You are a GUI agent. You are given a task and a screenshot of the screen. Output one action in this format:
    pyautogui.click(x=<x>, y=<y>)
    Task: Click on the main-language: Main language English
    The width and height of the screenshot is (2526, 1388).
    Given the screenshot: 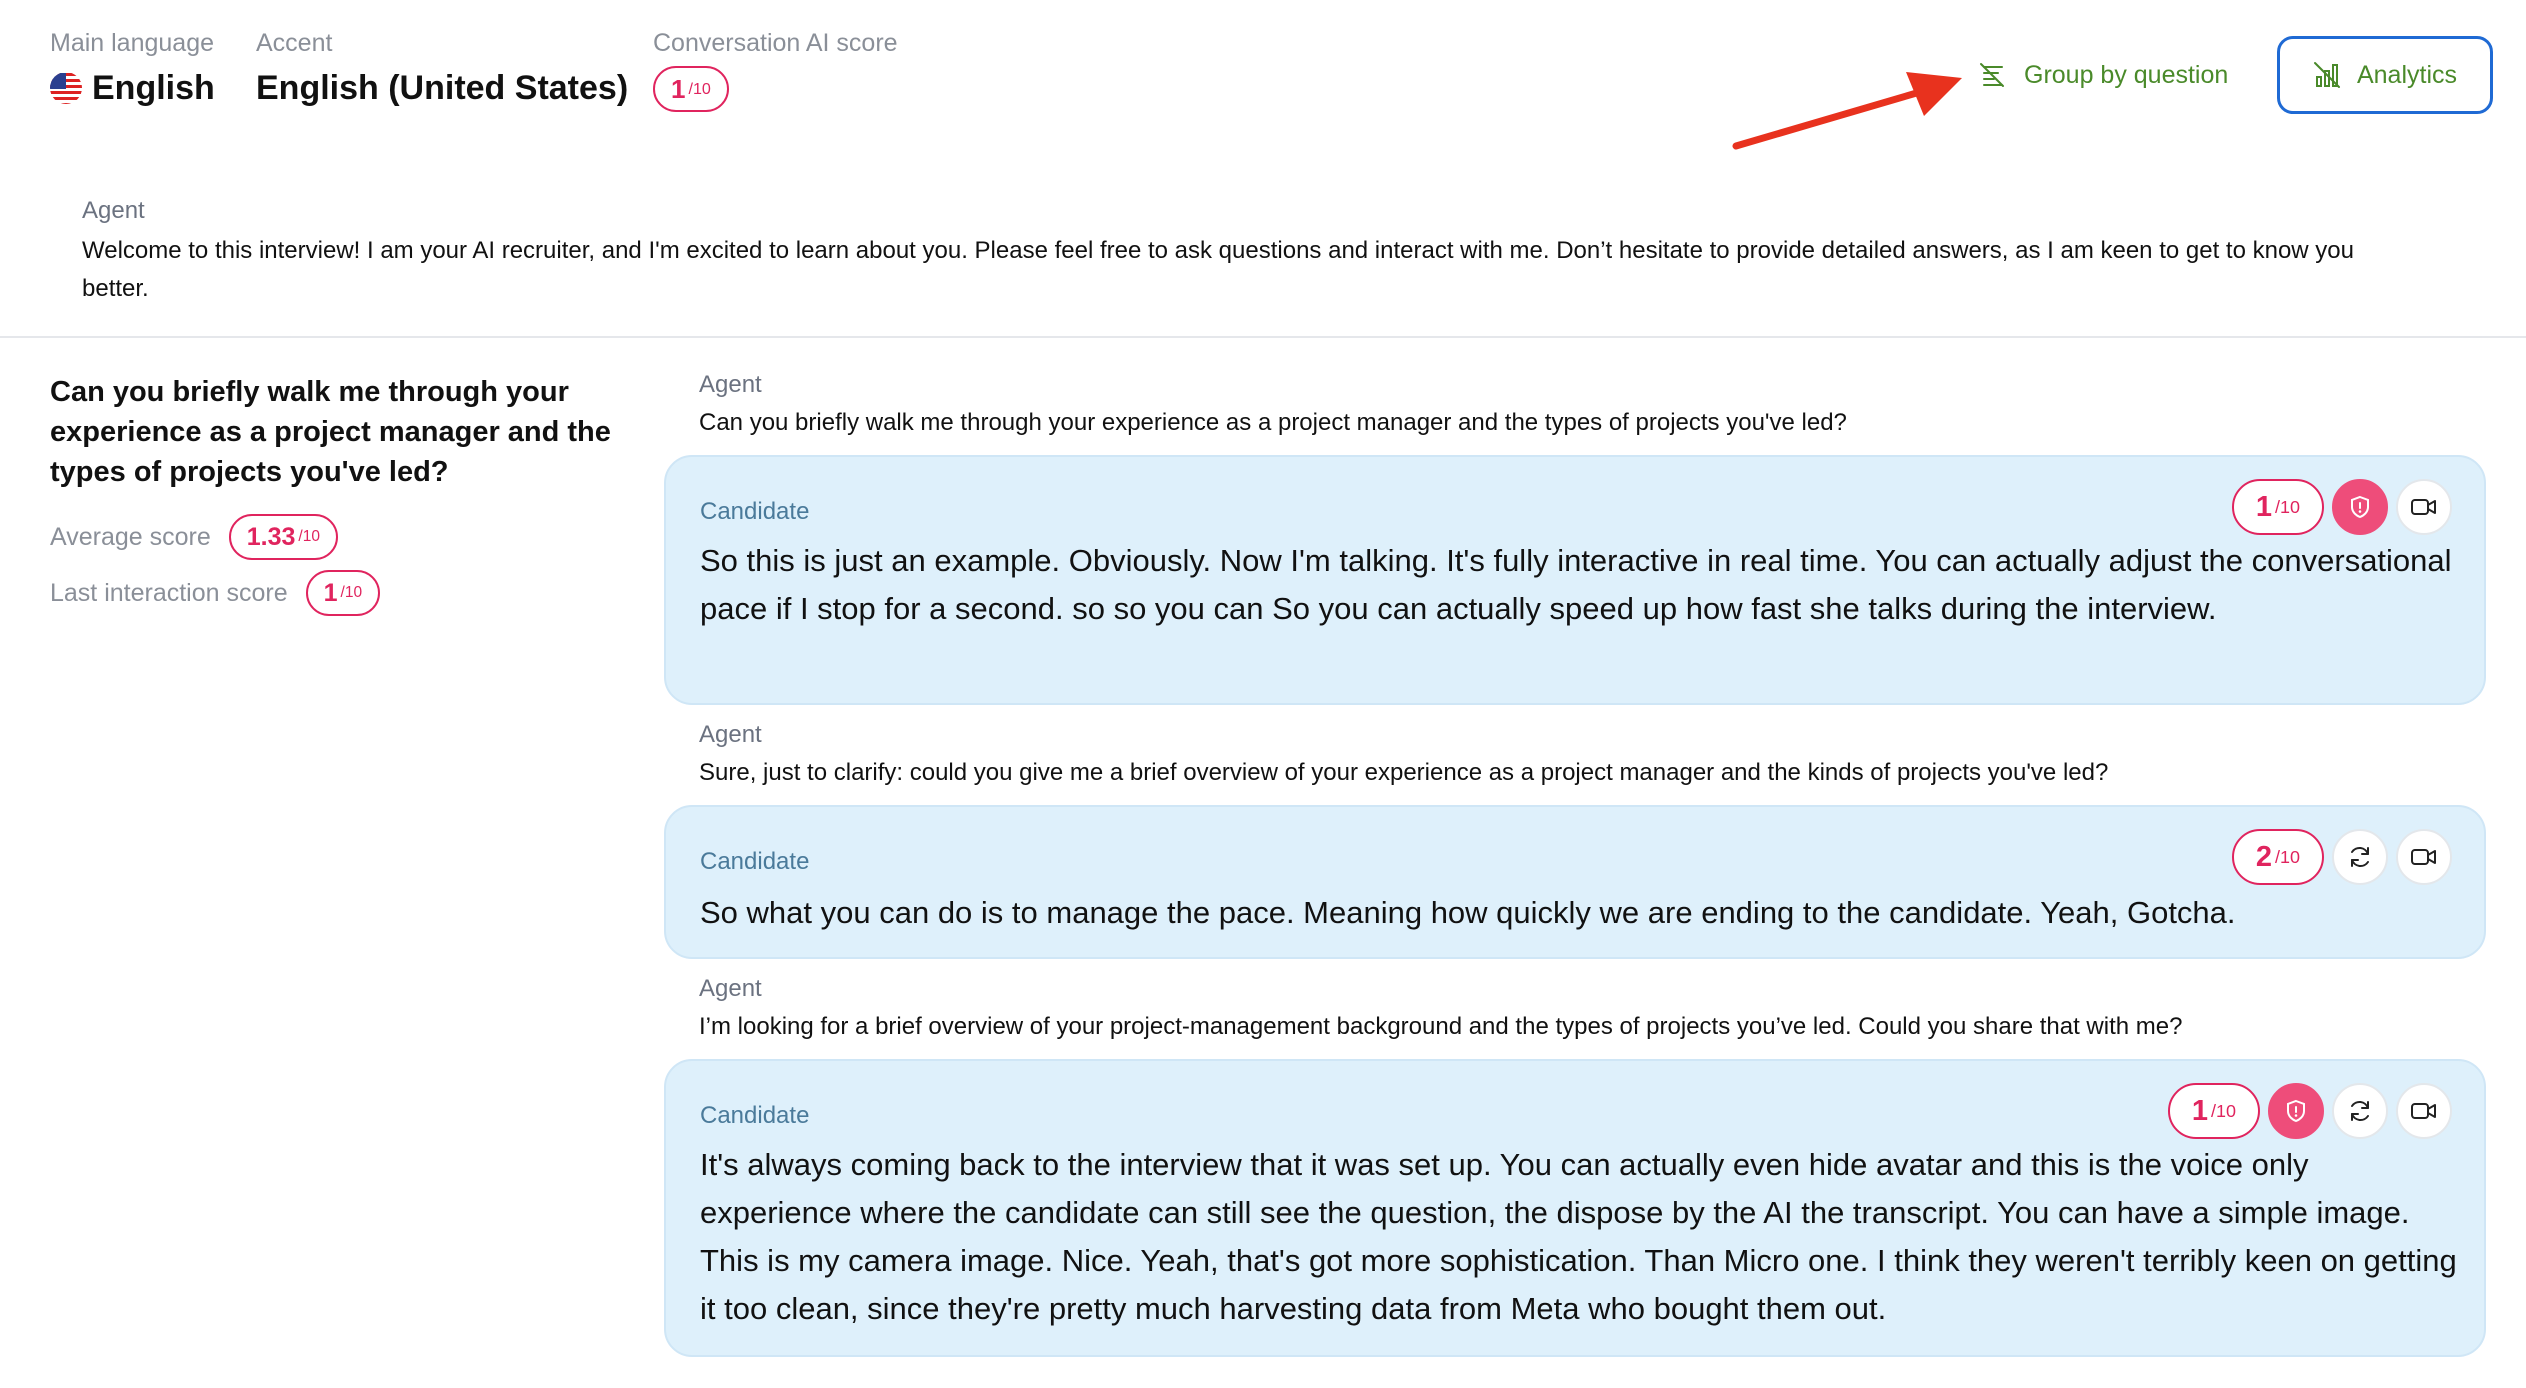 What is the action you would take?
    pyautogui.click(x=132, y=69)
    